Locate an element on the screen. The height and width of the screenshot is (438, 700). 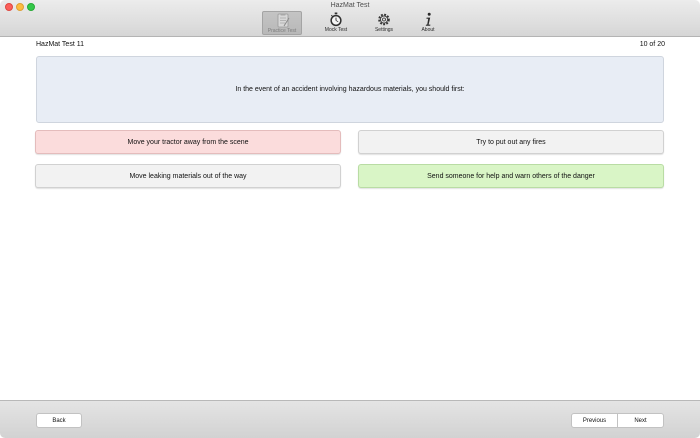
info-icon is located at coordinates (428, 19).